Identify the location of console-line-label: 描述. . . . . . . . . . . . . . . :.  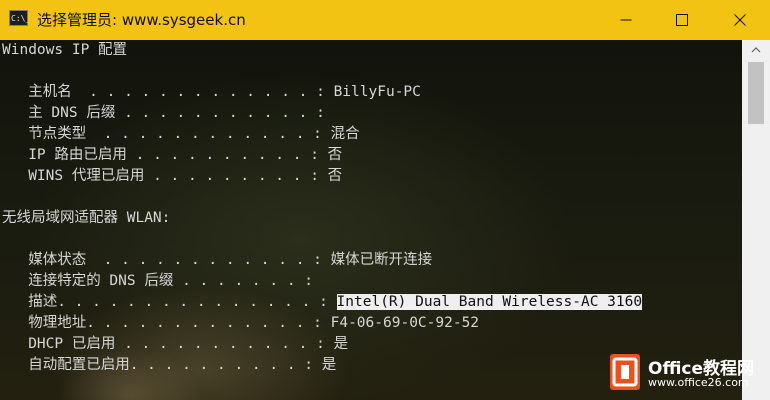
(169, 302).